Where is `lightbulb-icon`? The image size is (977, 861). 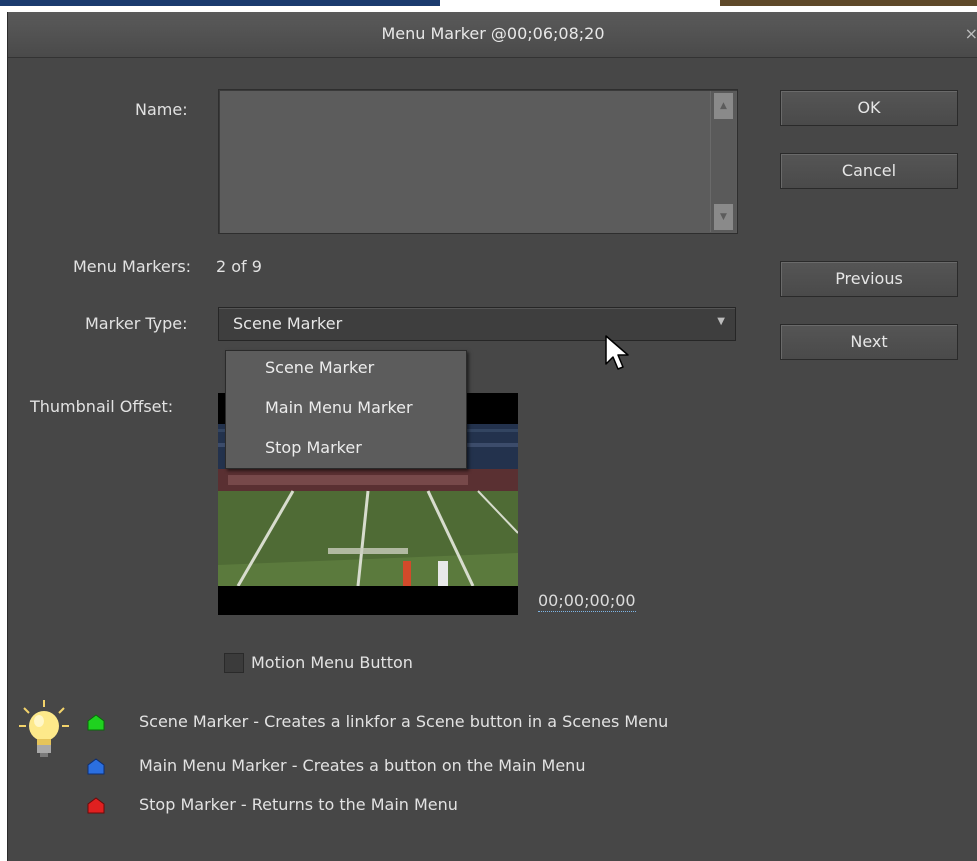
lightbulb-icon is located at coordinates (44, 728).